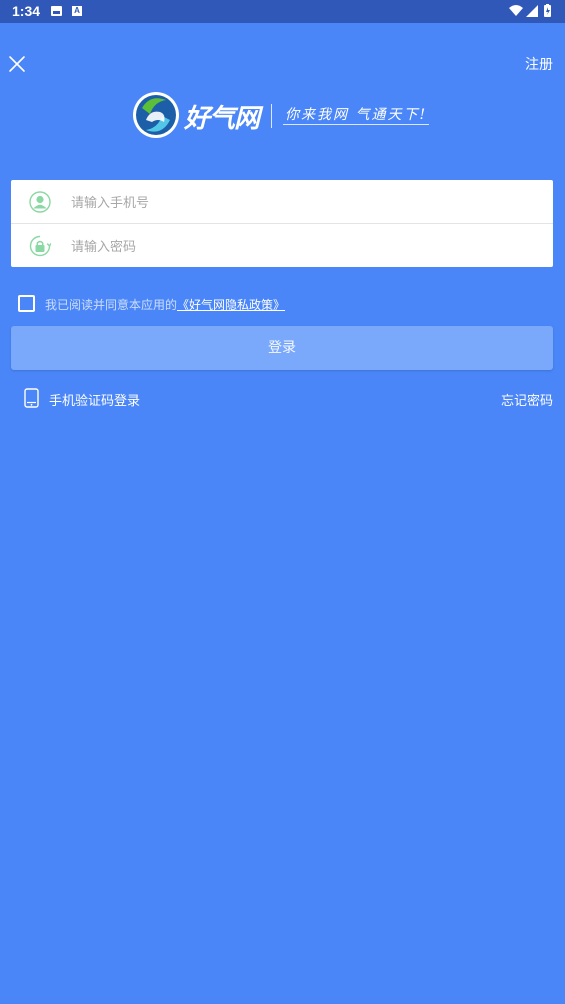 This screenshot has height=1004, width=565. Describe the element at coordinates (516, 10) in the screenshot. I see `wifi-icon` at that location.